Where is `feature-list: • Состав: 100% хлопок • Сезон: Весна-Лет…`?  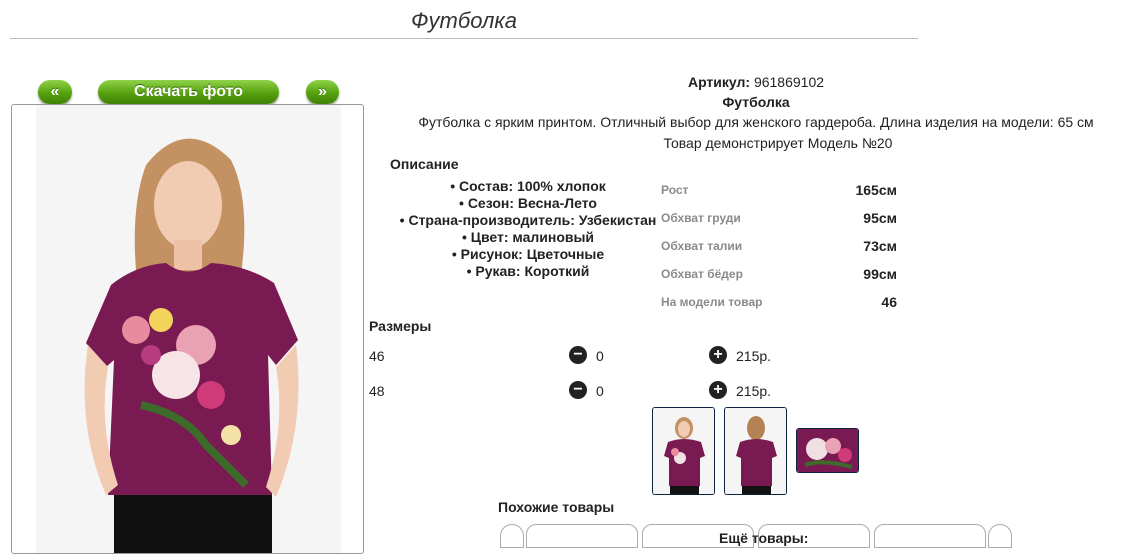 feature-list: • Состав: 100% хлопок • Сезон: Весна-Лет… is located at coordinates (528, 229).